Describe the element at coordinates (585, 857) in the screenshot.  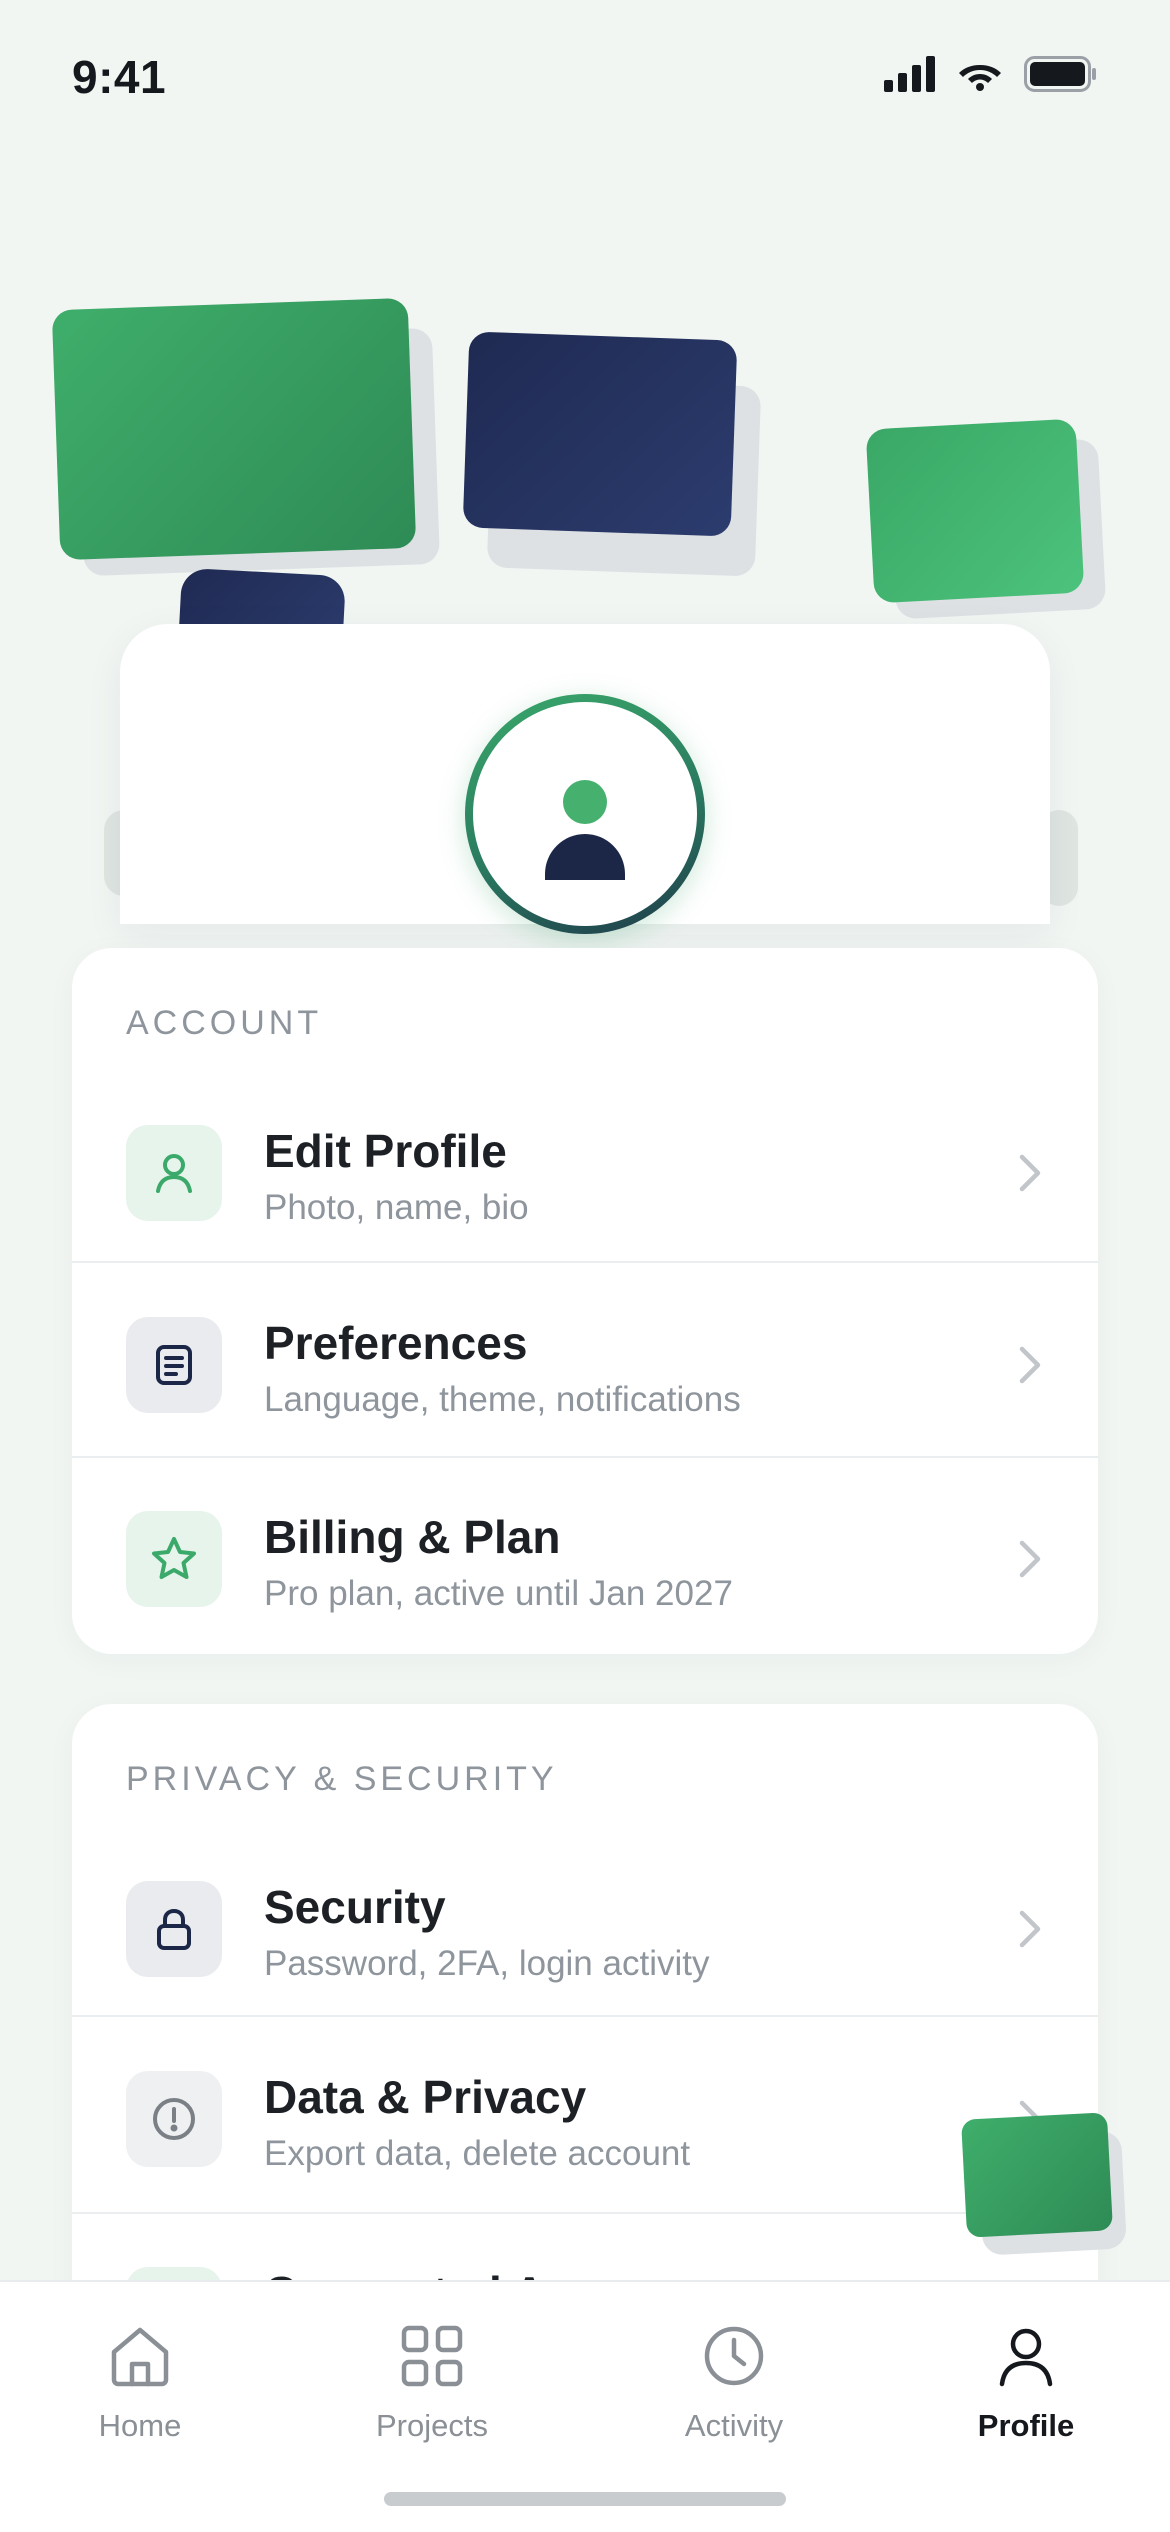
I see `avatar-body-shape` at that location.